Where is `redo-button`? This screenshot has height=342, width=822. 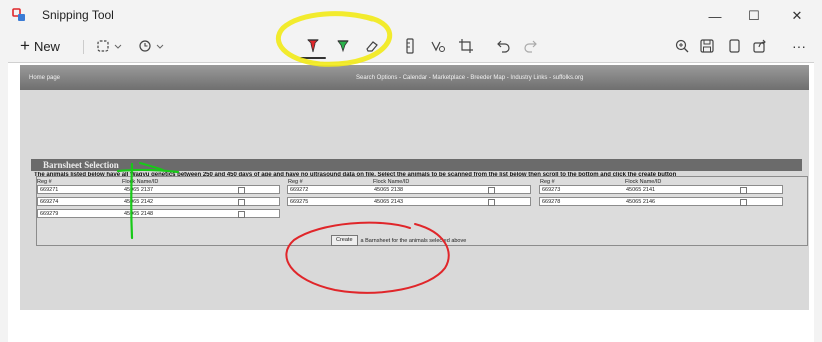
redo-button is located at coordinates (530, 46).